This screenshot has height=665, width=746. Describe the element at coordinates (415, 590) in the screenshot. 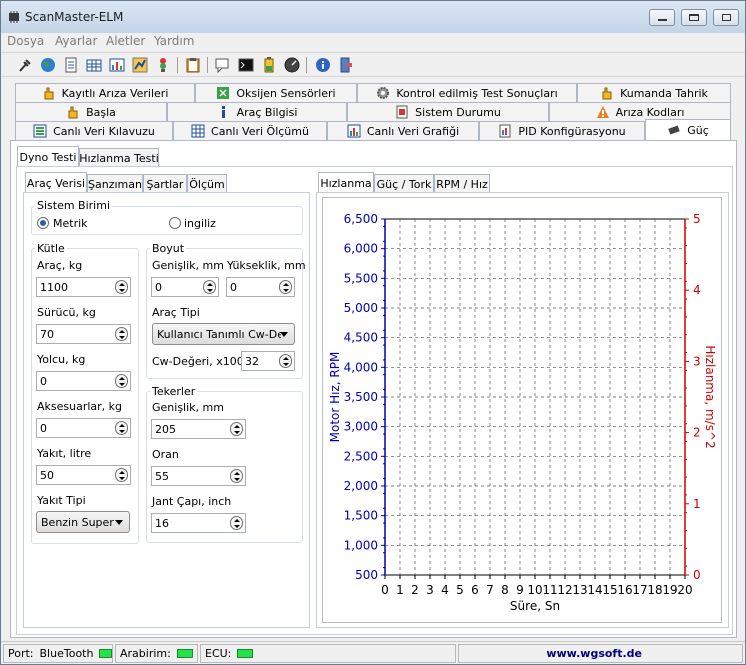

I see `x-tick-label: 2` at that location.